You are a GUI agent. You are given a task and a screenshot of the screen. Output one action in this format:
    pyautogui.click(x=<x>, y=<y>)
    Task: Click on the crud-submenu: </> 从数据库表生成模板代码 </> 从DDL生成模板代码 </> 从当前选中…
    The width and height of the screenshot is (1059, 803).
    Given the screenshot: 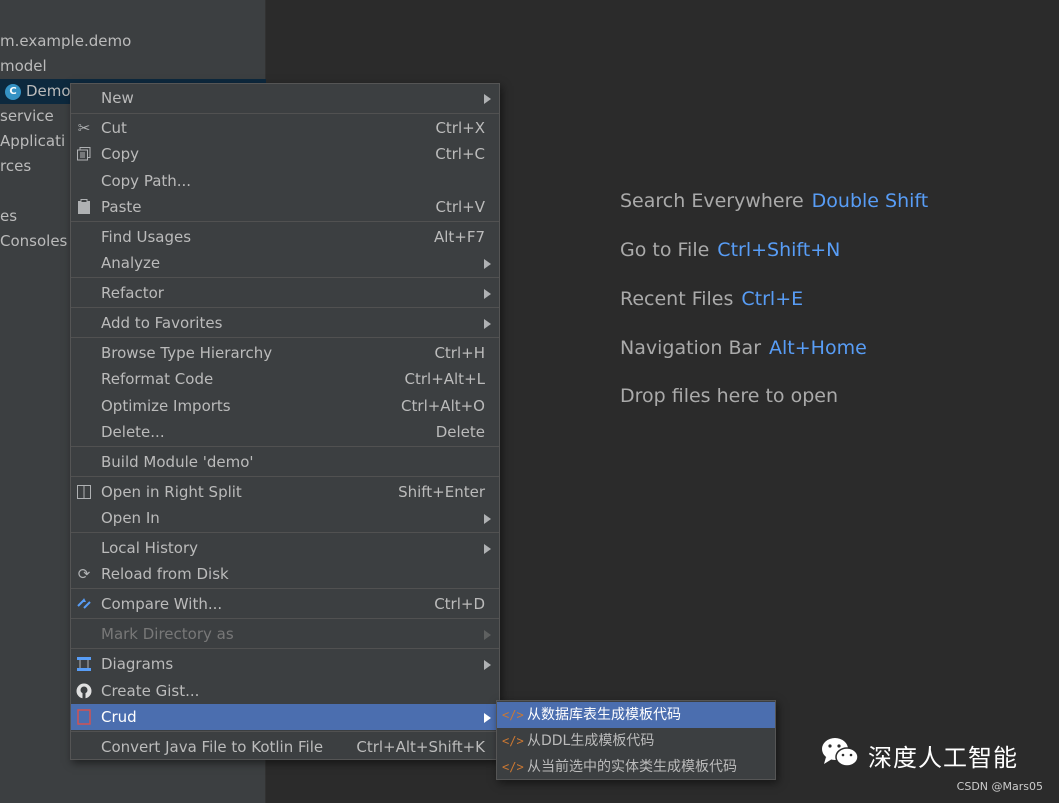 What is the action you would take?
    pyautogui.click(x=636, y=740)
    